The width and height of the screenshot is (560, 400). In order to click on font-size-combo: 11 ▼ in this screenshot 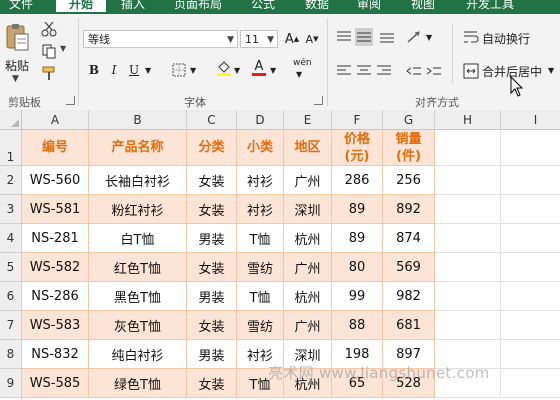, I will do `click(259, 39)`.